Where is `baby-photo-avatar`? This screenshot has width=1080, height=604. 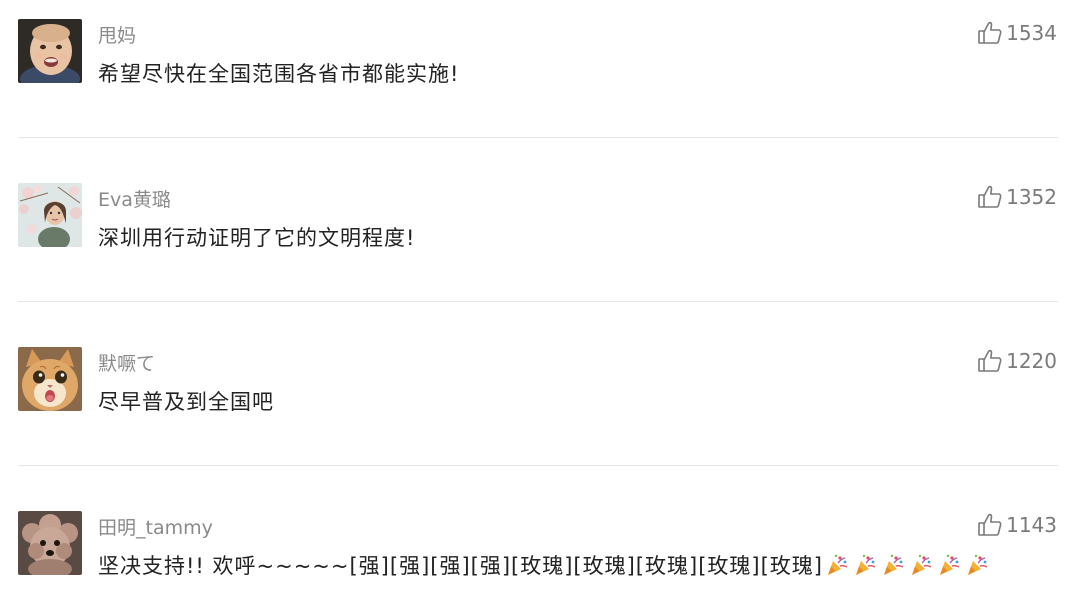
baby-photo-avatar is located at coordinates (50, 51).